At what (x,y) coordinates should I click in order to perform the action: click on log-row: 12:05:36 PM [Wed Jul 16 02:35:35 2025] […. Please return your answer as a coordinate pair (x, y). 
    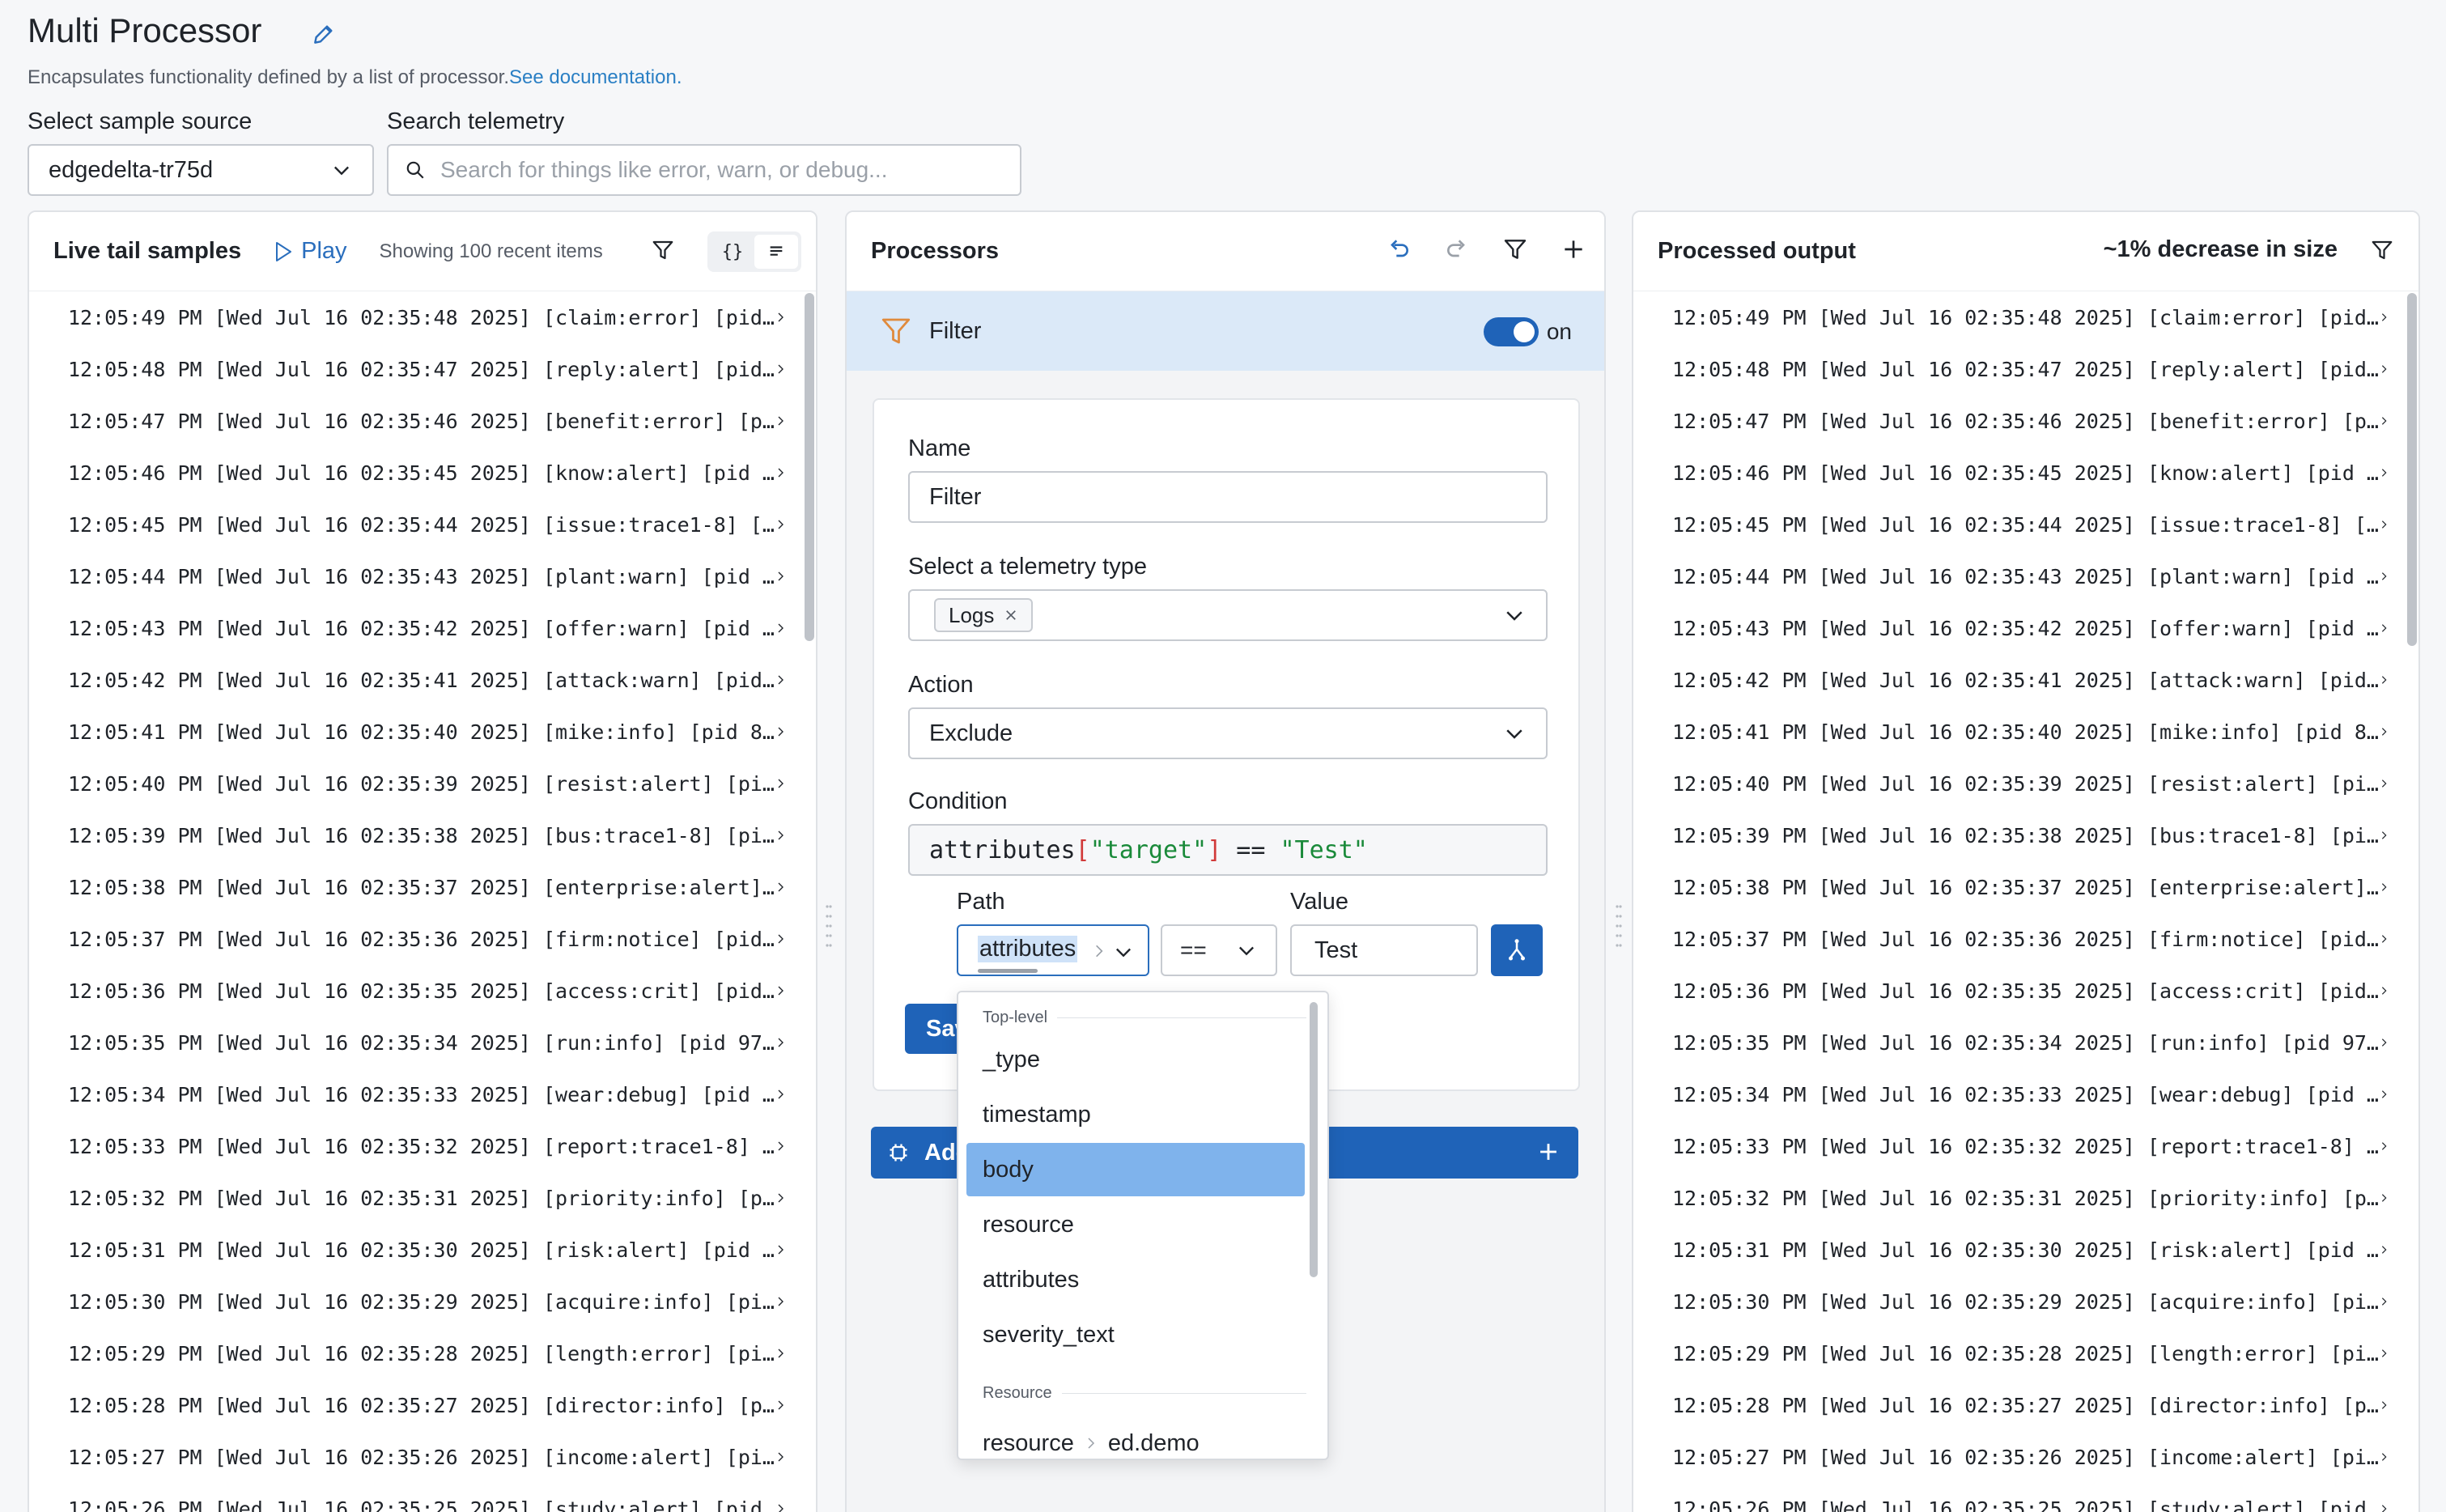
    Looking at the image, I should click on (423, 991).